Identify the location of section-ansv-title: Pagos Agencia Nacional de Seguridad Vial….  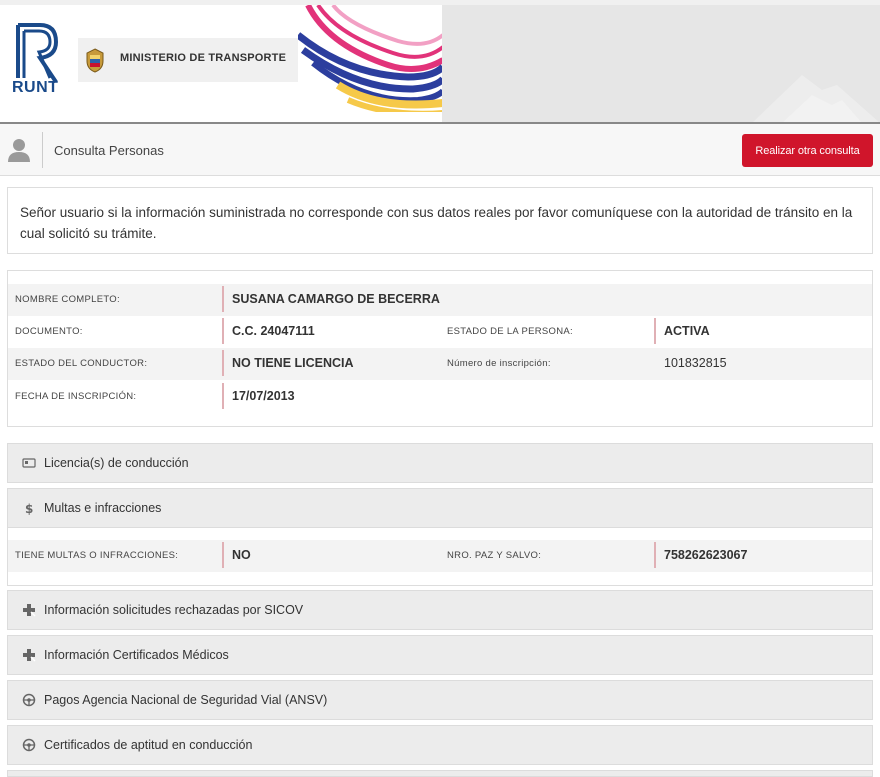
(186, 700).